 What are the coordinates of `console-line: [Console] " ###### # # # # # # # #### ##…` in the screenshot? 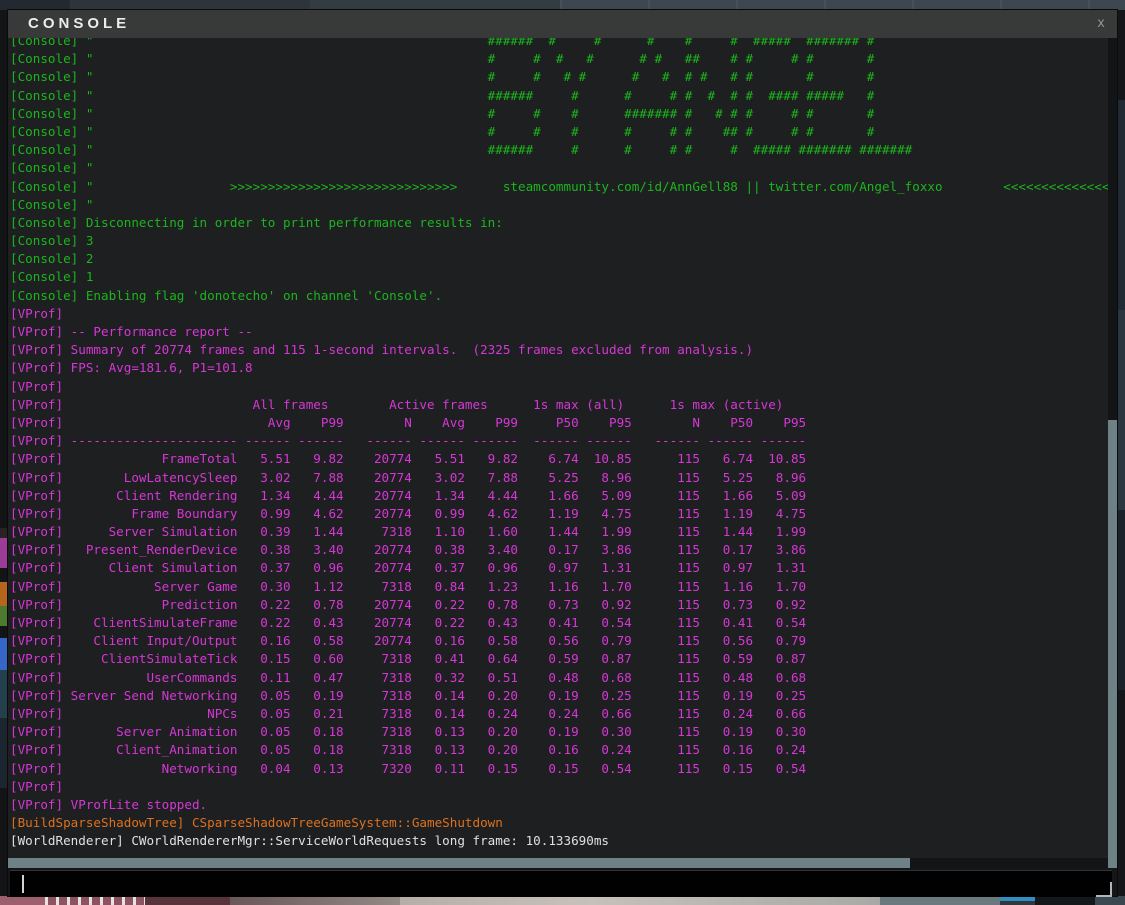 It's located at (442, 95).